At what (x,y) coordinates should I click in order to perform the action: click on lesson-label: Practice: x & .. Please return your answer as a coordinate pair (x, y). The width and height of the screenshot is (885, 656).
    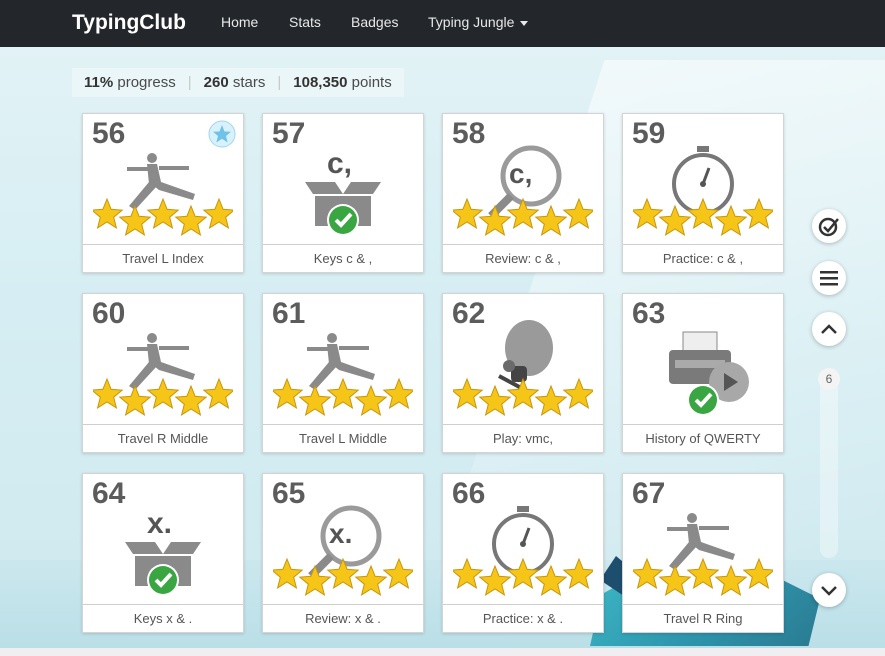
    Looking at the image, I should click on (523, 618).